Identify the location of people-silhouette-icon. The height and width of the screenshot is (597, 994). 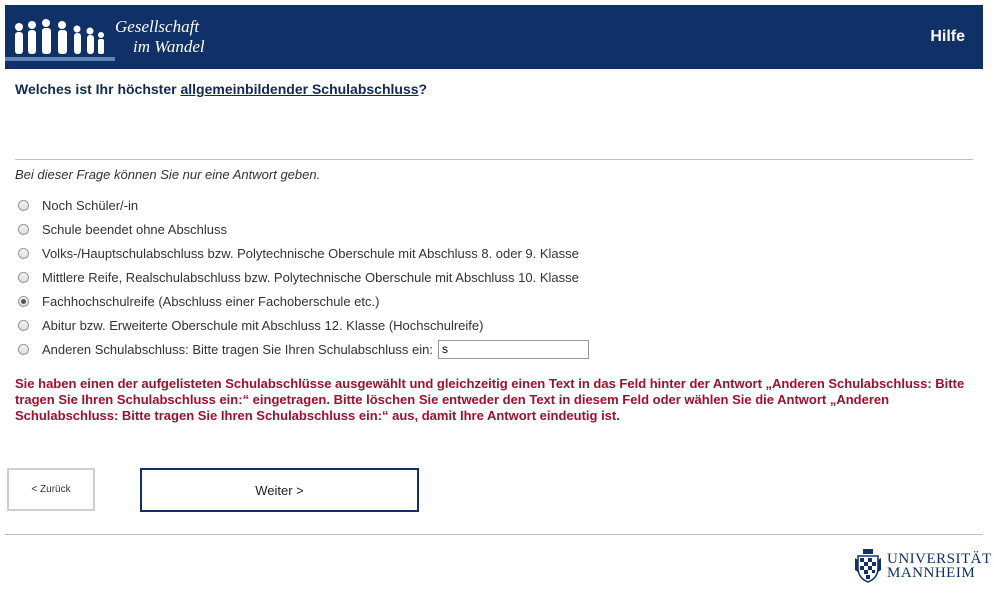
(125, 40).